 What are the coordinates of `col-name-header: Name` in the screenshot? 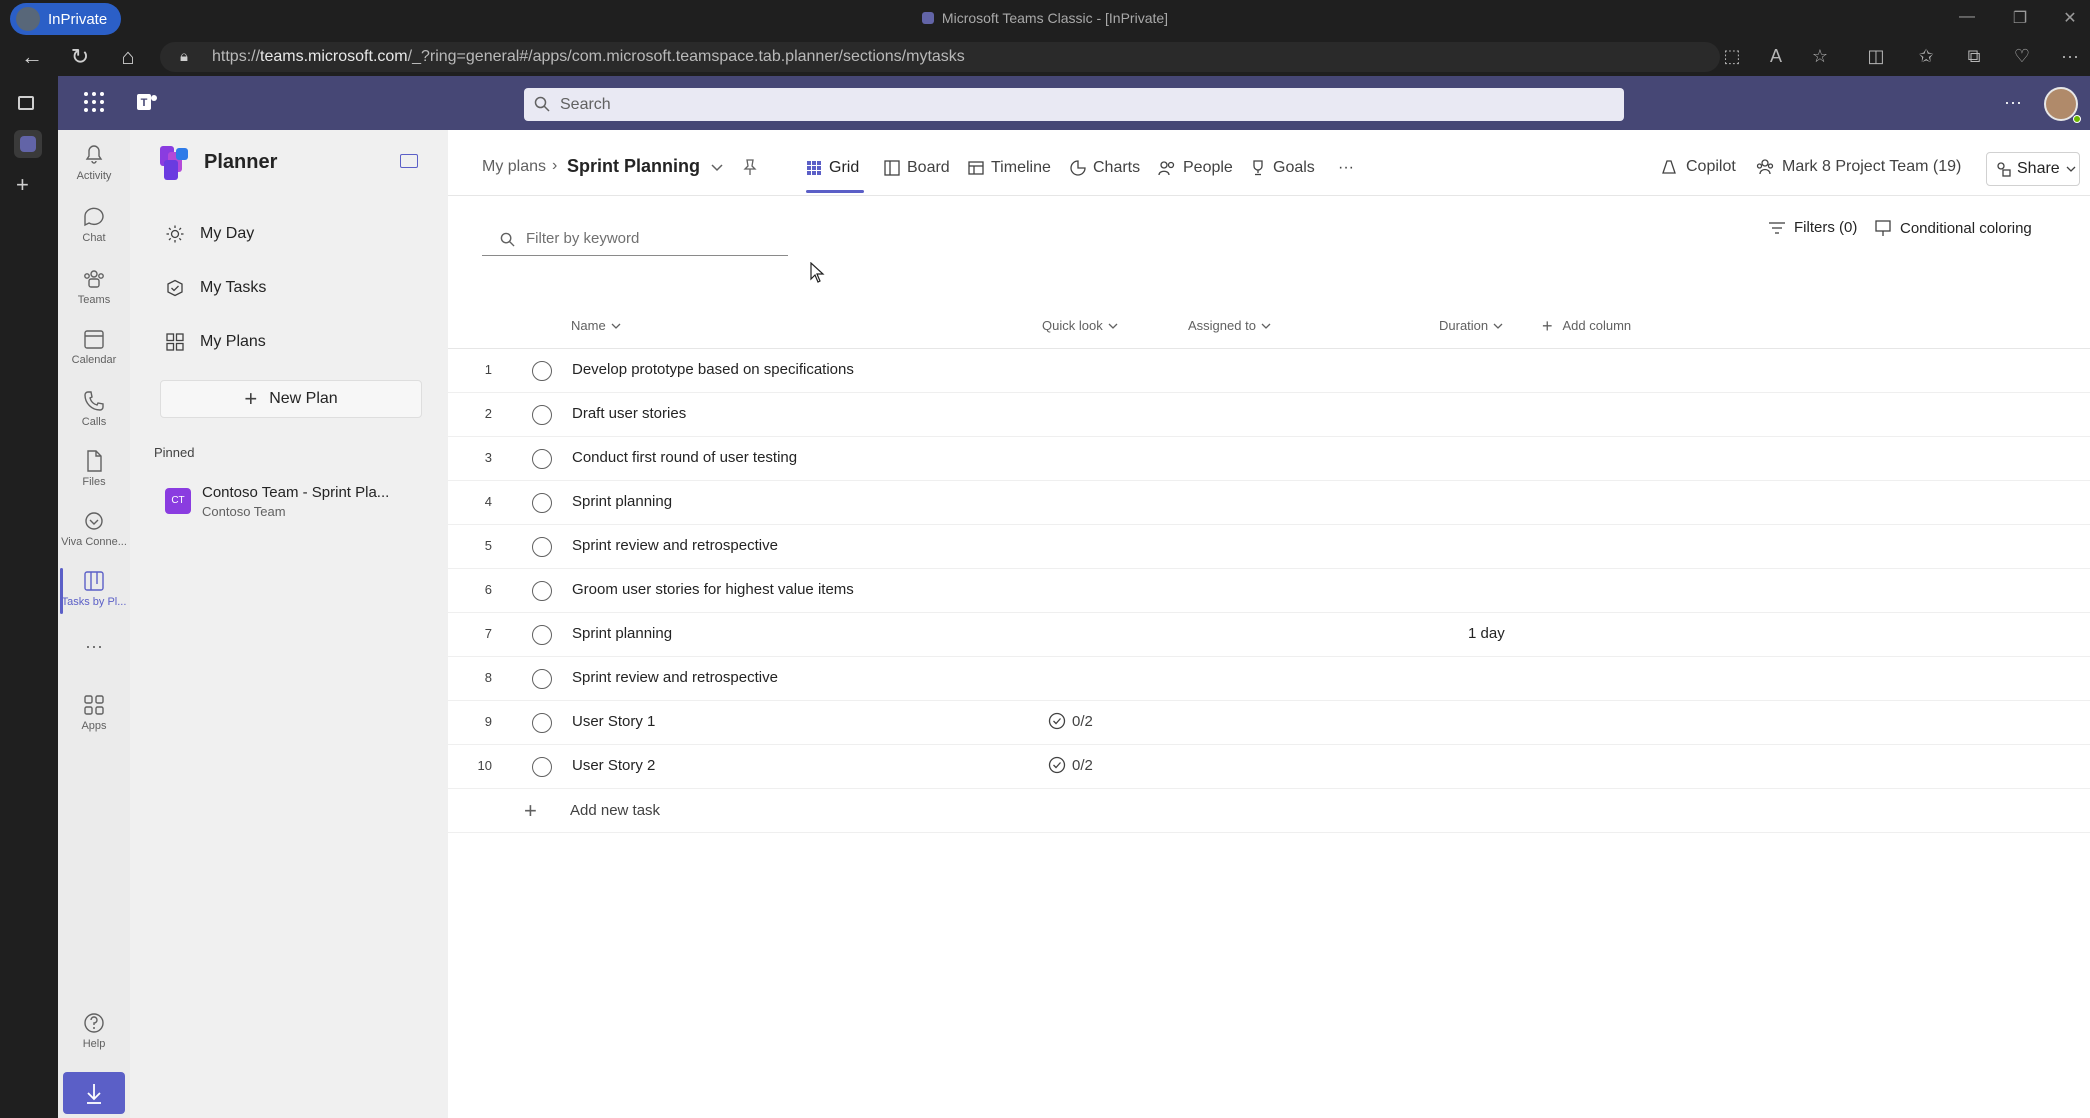 It's located at (596, 325).